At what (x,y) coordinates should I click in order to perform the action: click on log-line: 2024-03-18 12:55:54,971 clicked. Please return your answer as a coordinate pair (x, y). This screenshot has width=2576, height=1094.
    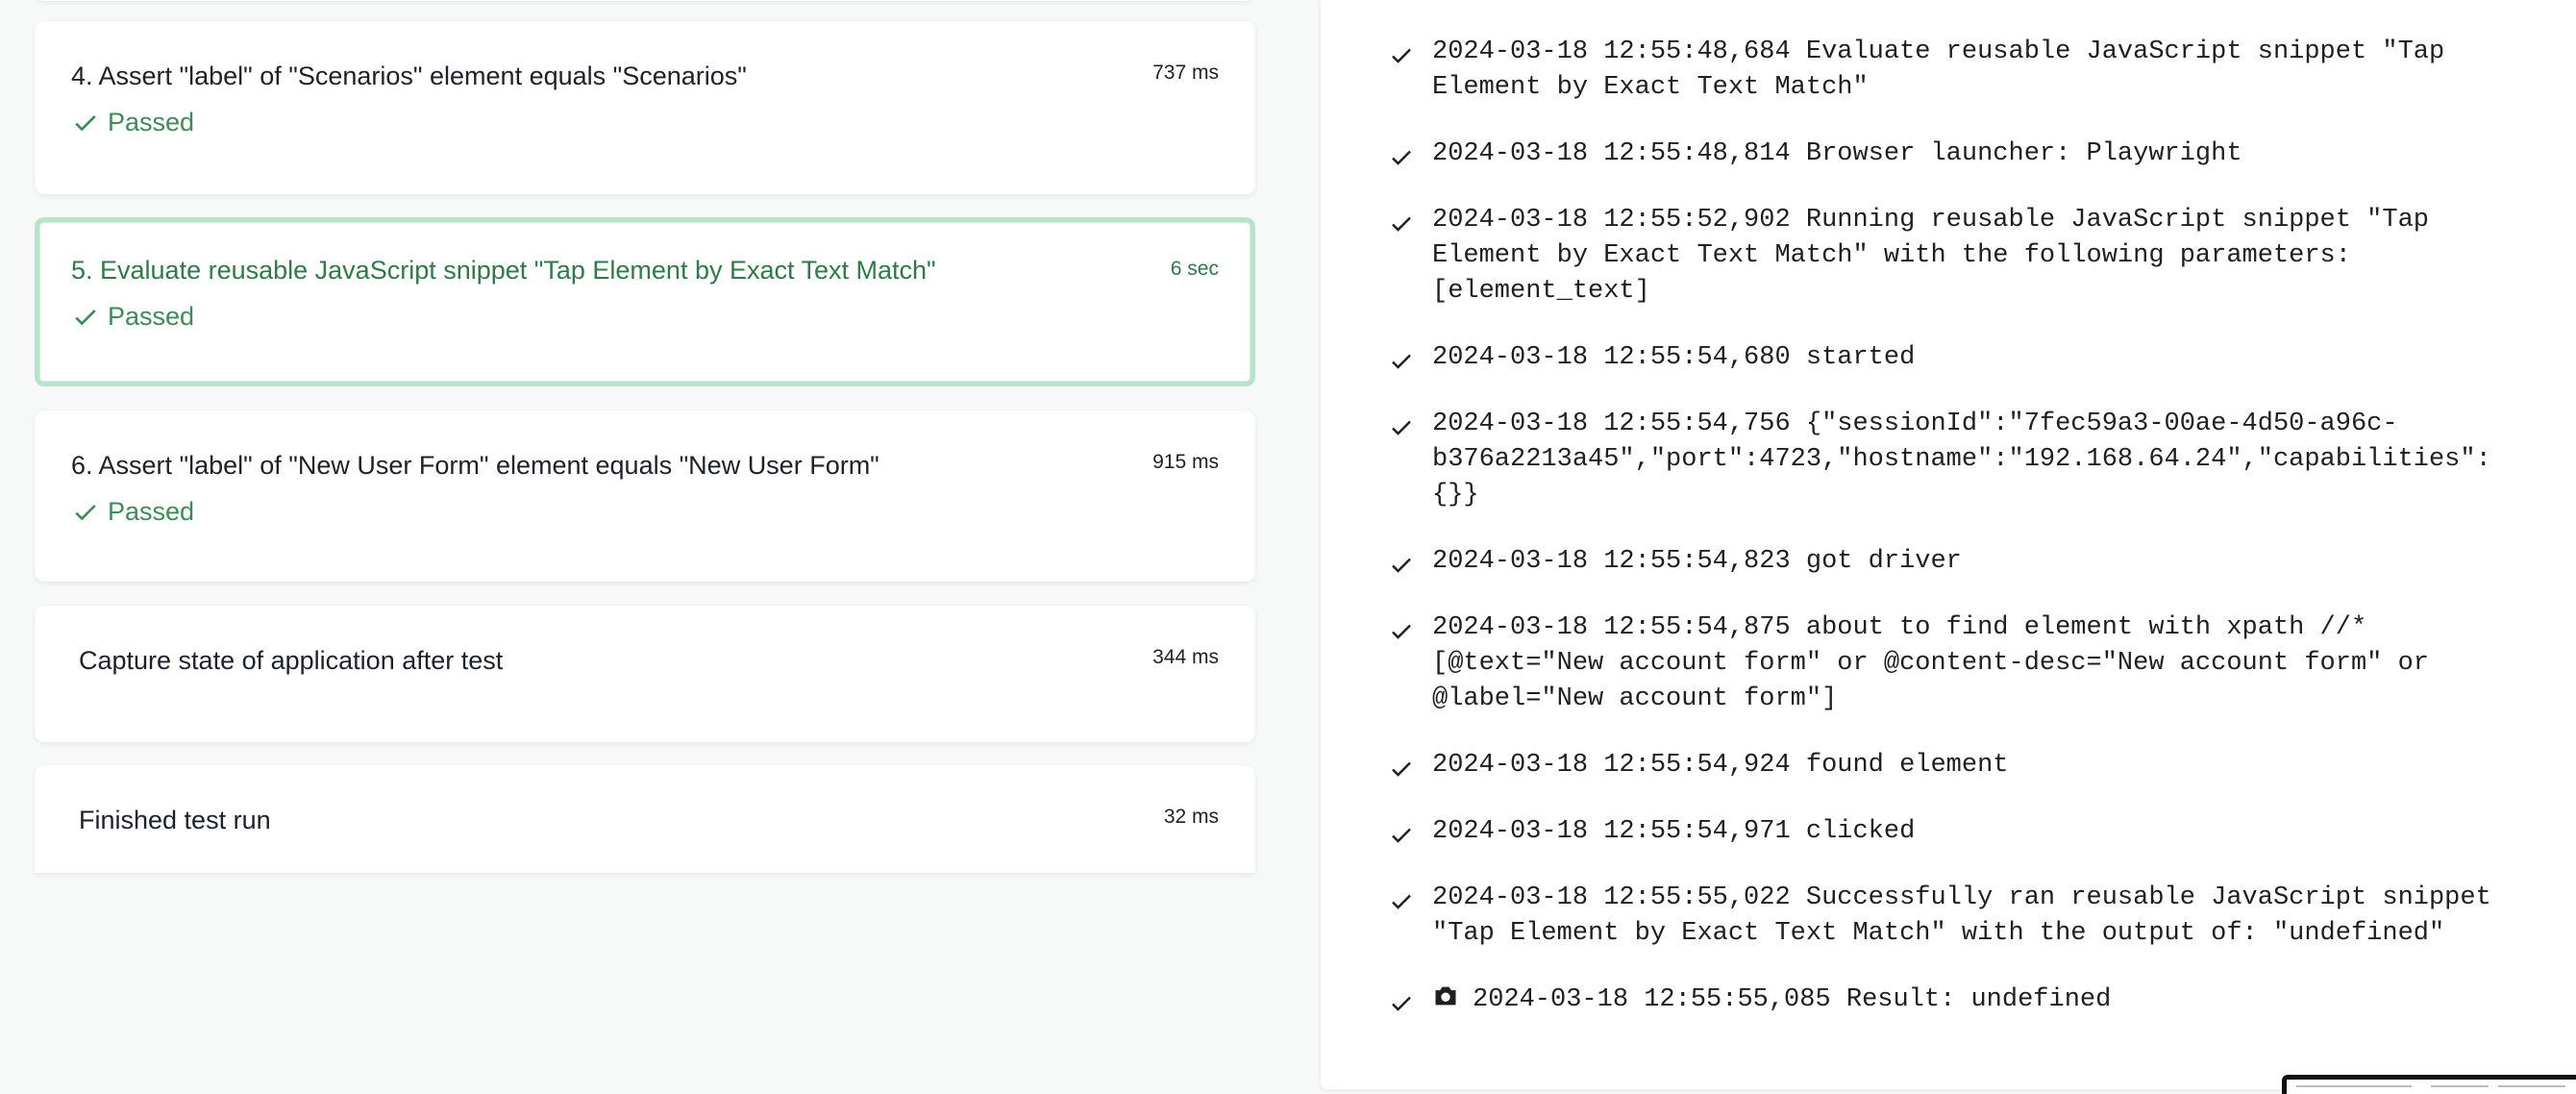
    Looking at the image, I should click on (1674, 831).